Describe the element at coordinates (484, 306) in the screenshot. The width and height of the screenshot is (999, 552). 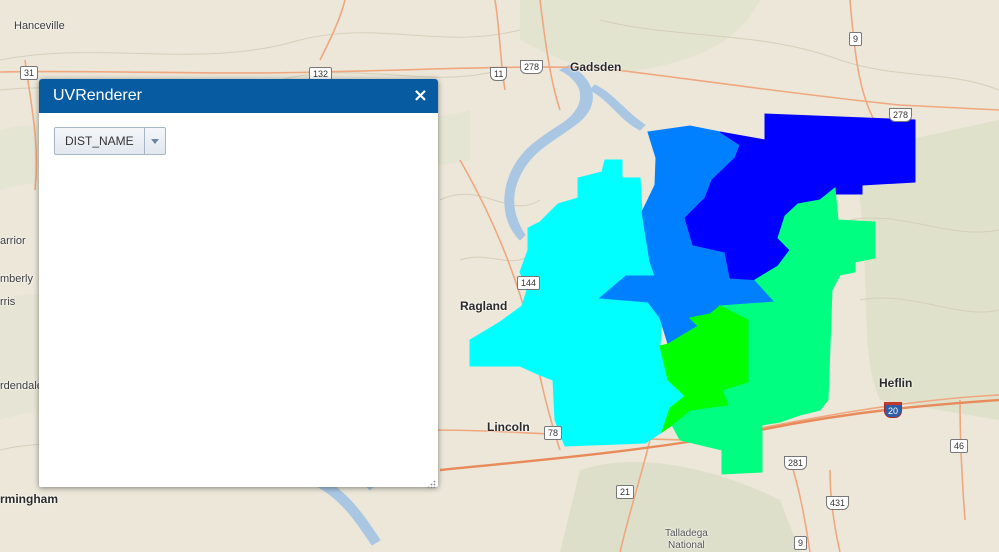
I see `place-label-ragland: Ragland` at that location.